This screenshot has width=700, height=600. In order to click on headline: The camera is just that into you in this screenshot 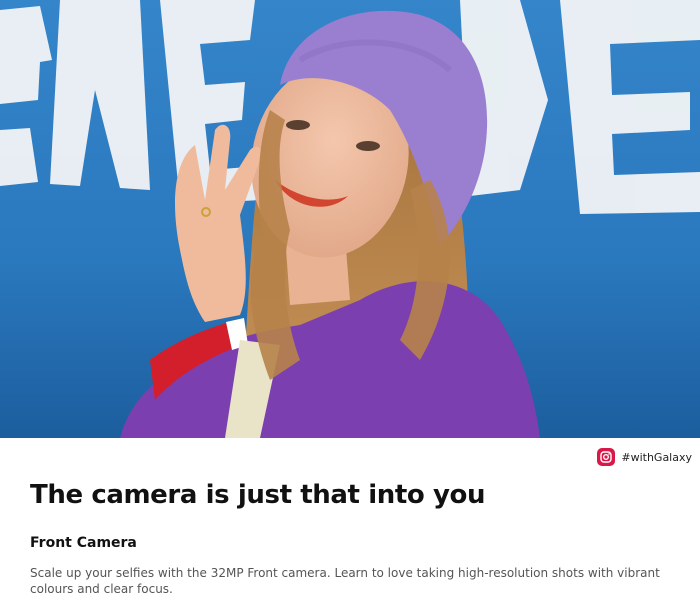, I will do `click(258, 495)`.